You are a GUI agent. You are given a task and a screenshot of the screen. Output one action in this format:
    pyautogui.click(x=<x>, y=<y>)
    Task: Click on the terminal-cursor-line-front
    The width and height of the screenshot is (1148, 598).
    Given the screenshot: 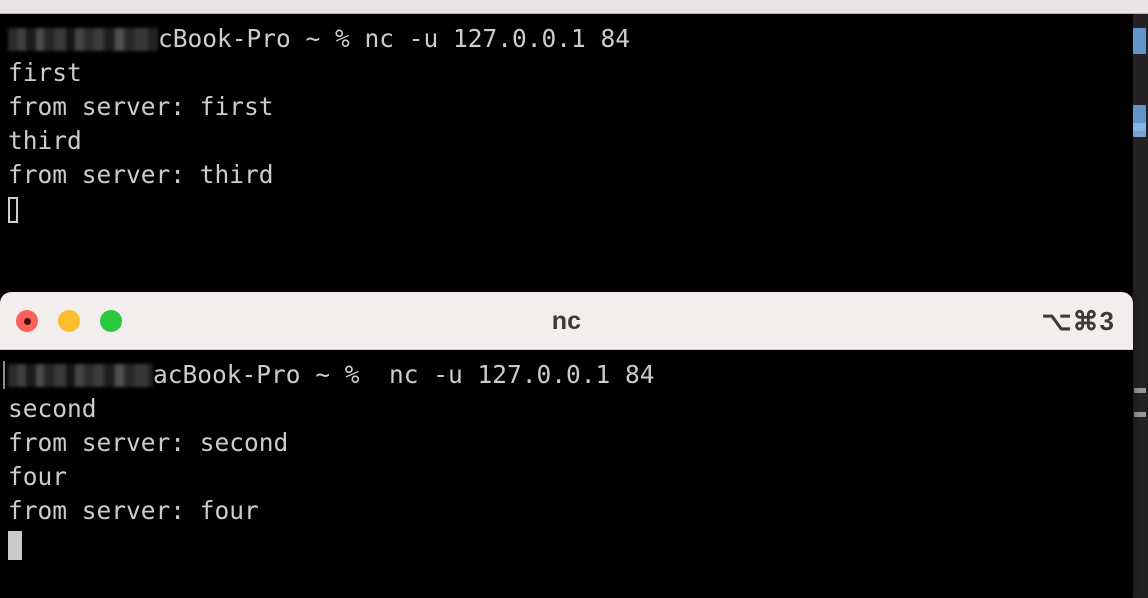 What is the action you would take?
    pyautogui.click(x=570, y=545)
    